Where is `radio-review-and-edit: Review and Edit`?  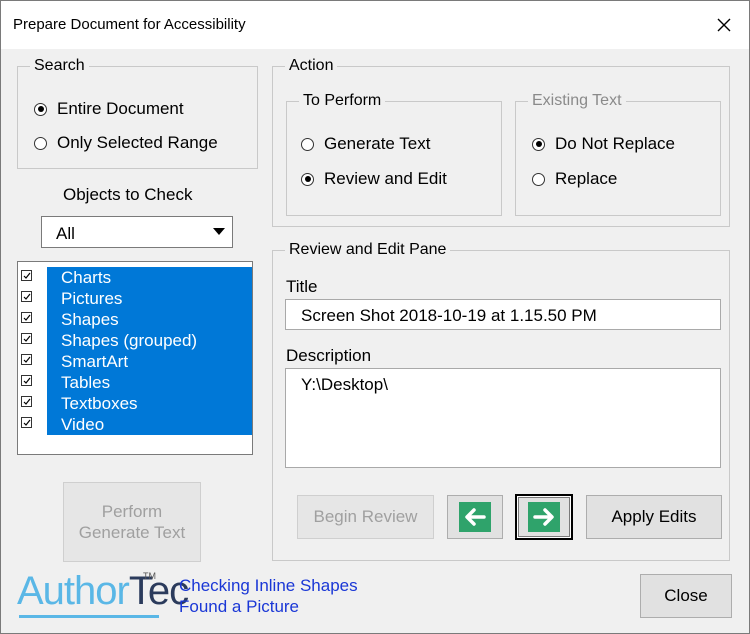 radio-review-and-edit: Review and Edit is located at coordinates (374, 179).